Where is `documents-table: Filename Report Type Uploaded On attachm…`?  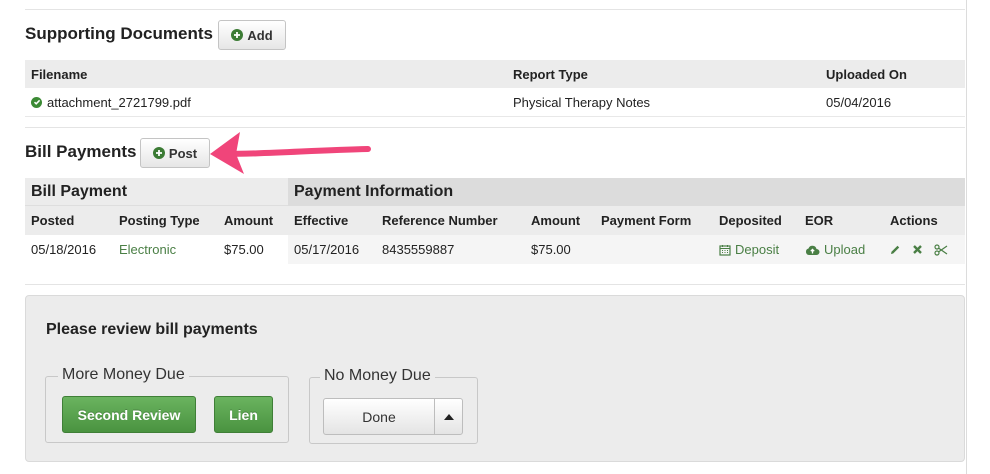 documents-table: Filename Report Type Uploaded On attachm… is located at coordinates (495, 88).